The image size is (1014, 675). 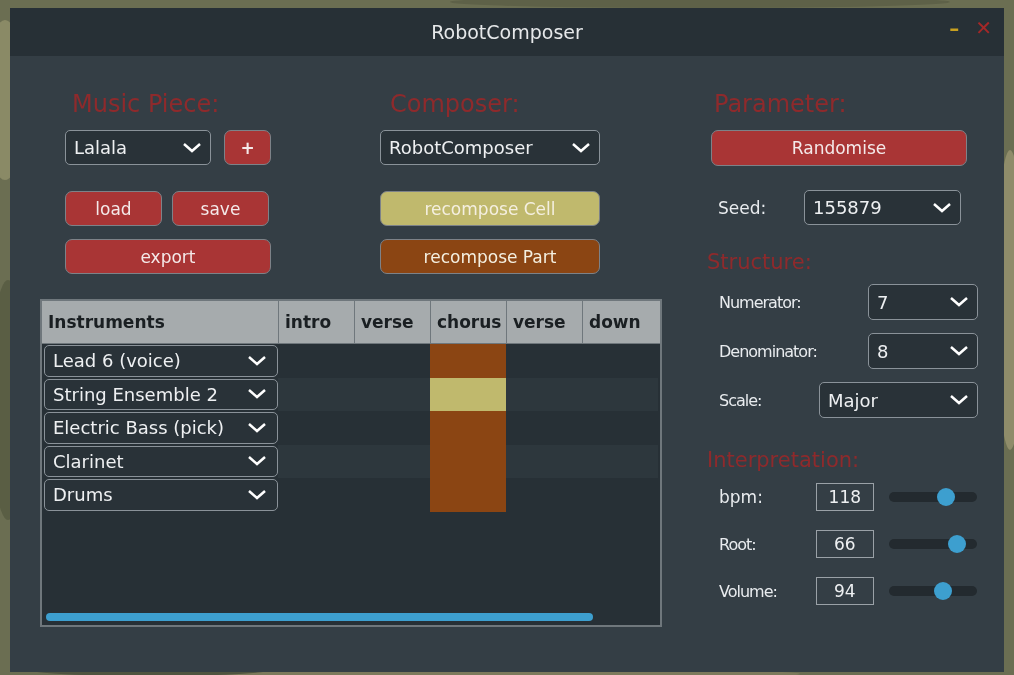 What do you see at coordinates (507, 32) in the screenshot?
I see `window-title: RobotComposer` at bounding box center [507, 32].